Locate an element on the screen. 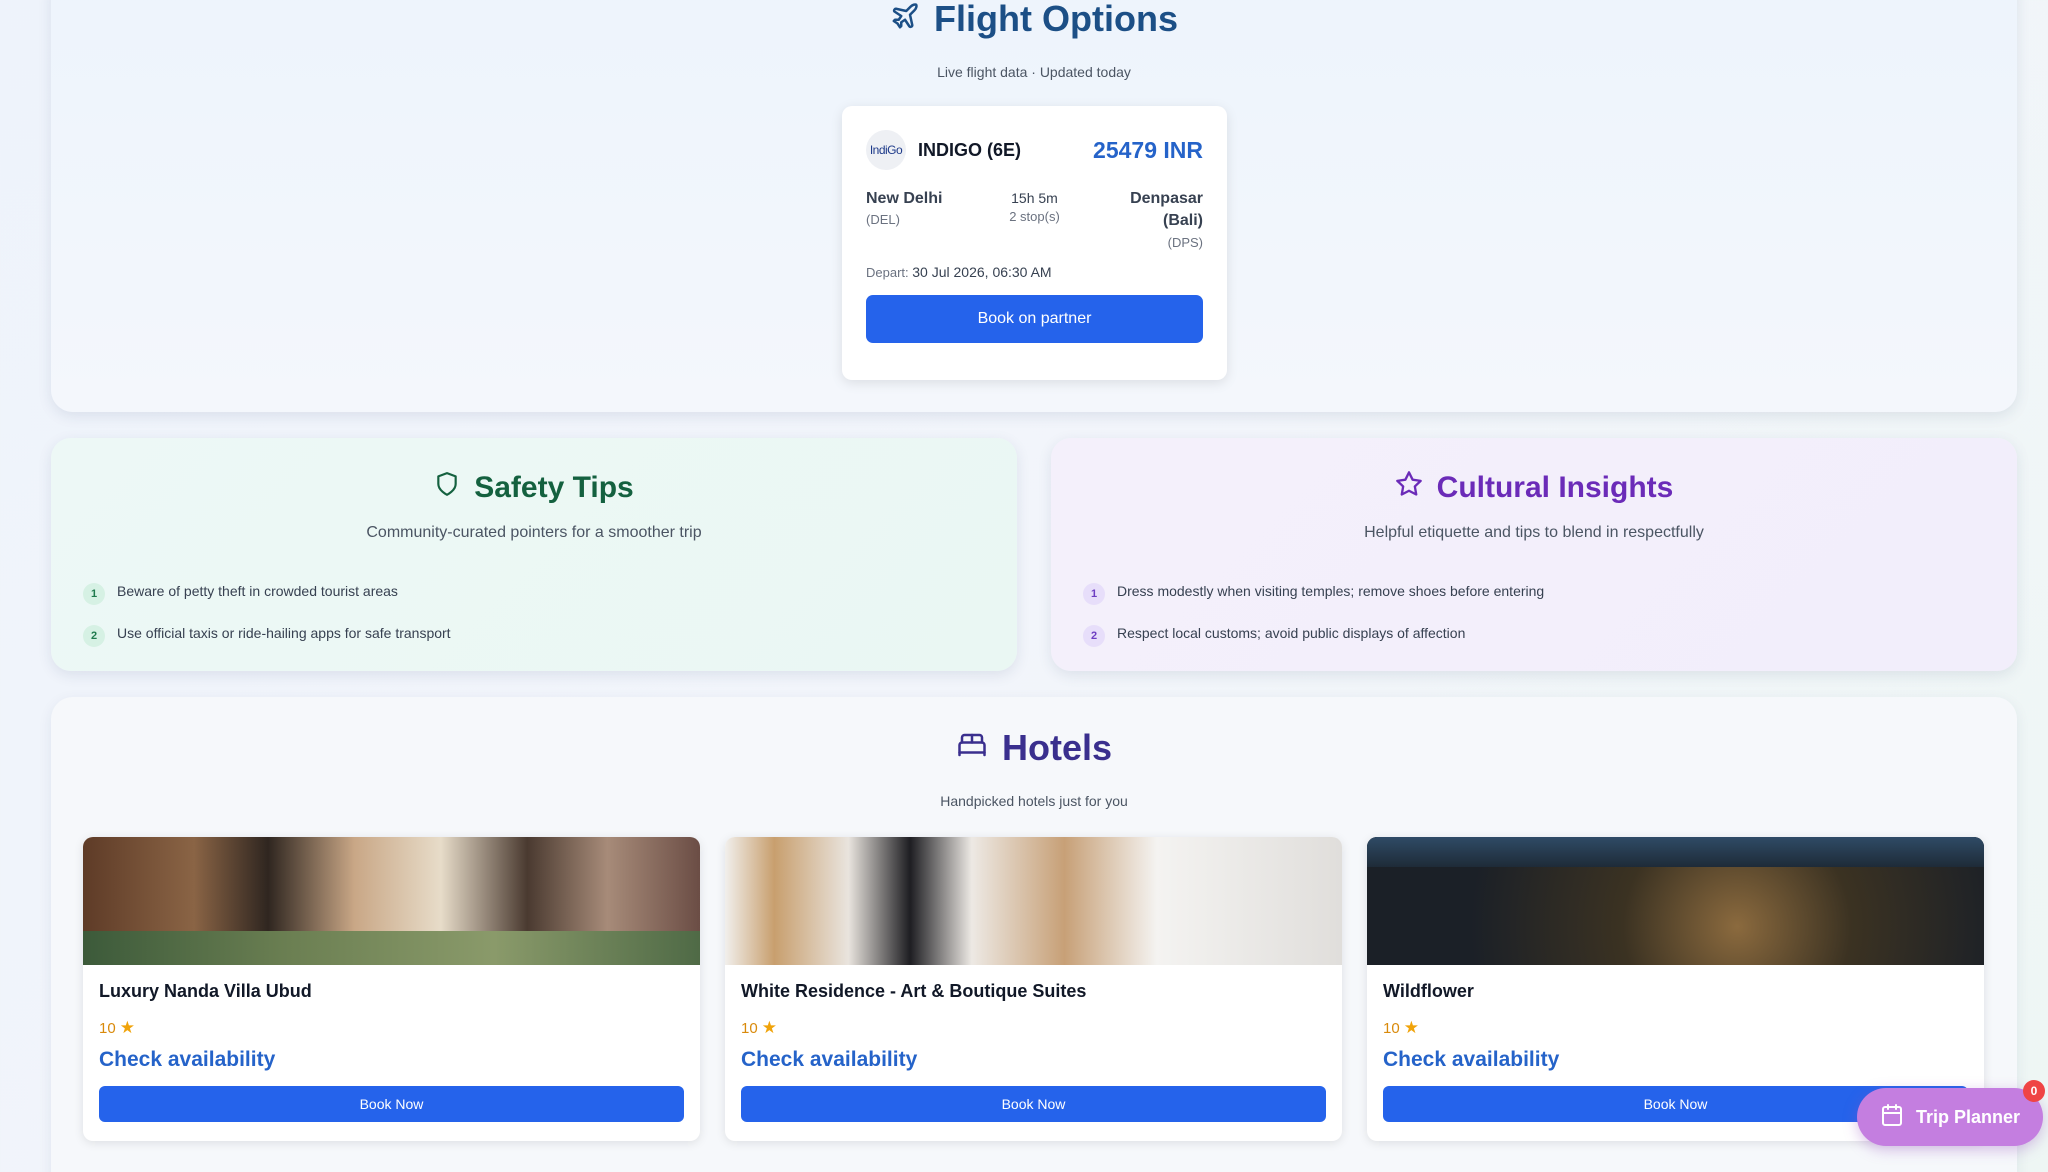 The height and width of the screenshot is (1172, 2048). hotels-title: Hotels is located at coordinates (1057, 747).